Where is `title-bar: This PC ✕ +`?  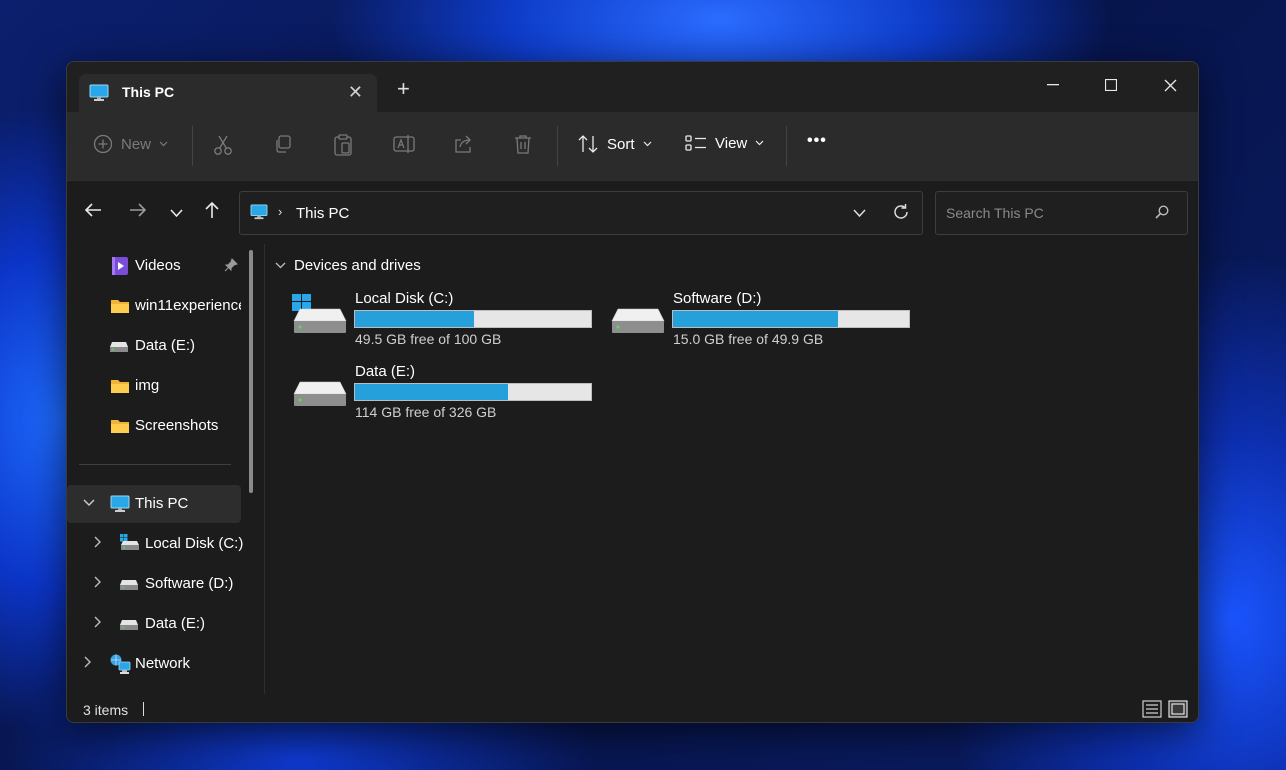
title-bar: This PC ✕ + is located at coordinates (632, 87).